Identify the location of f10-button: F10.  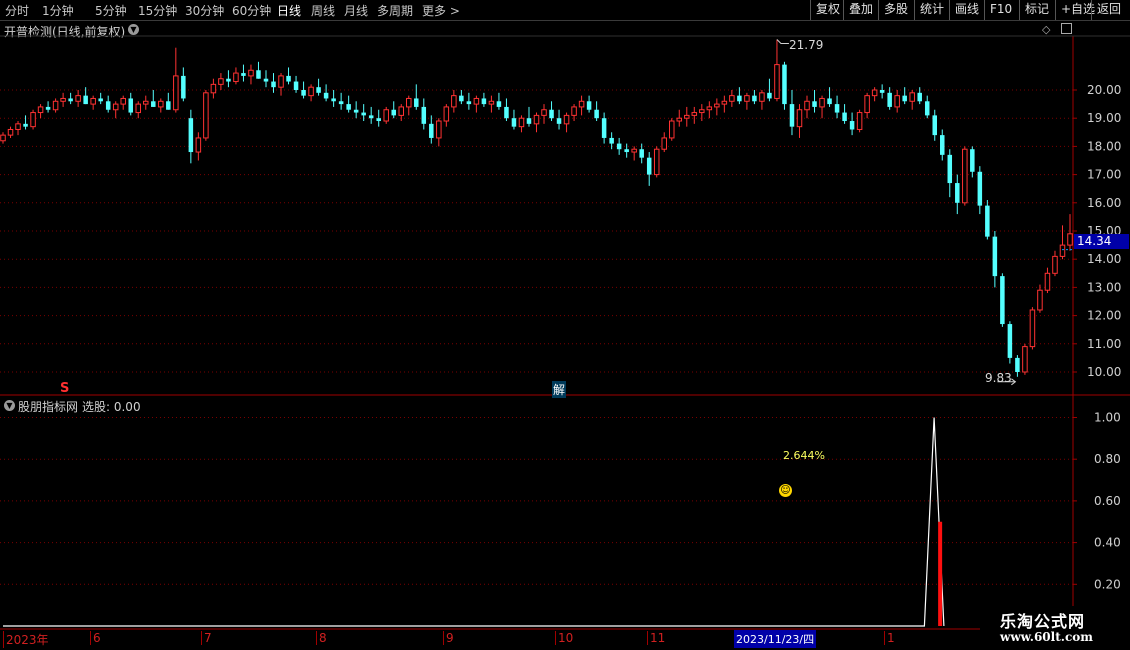
(1000, 10).